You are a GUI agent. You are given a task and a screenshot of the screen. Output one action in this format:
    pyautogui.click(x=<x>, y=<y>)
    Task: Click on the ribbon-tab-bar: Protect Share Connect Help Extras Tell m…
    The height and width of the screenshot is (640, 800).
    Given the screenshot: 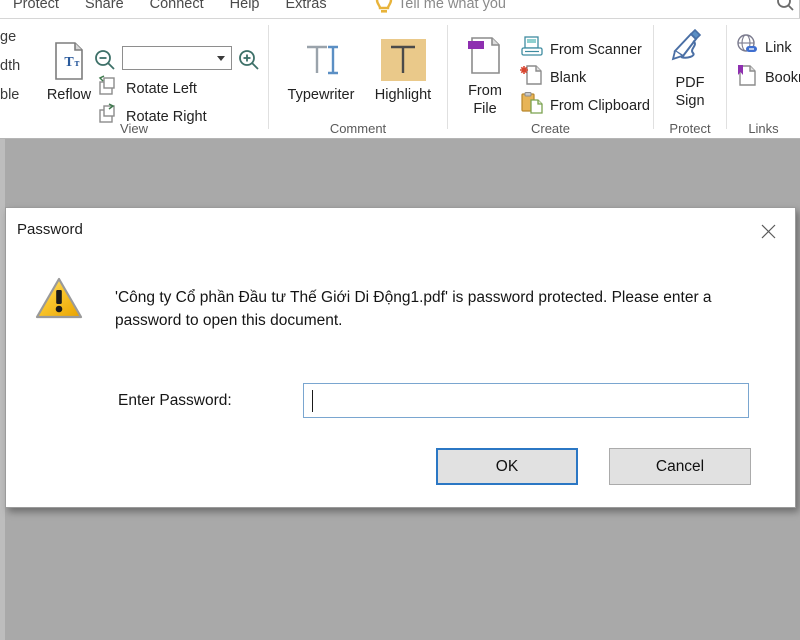 What is the action you would take?
    pyautogui.click(x=400, y=9)
    